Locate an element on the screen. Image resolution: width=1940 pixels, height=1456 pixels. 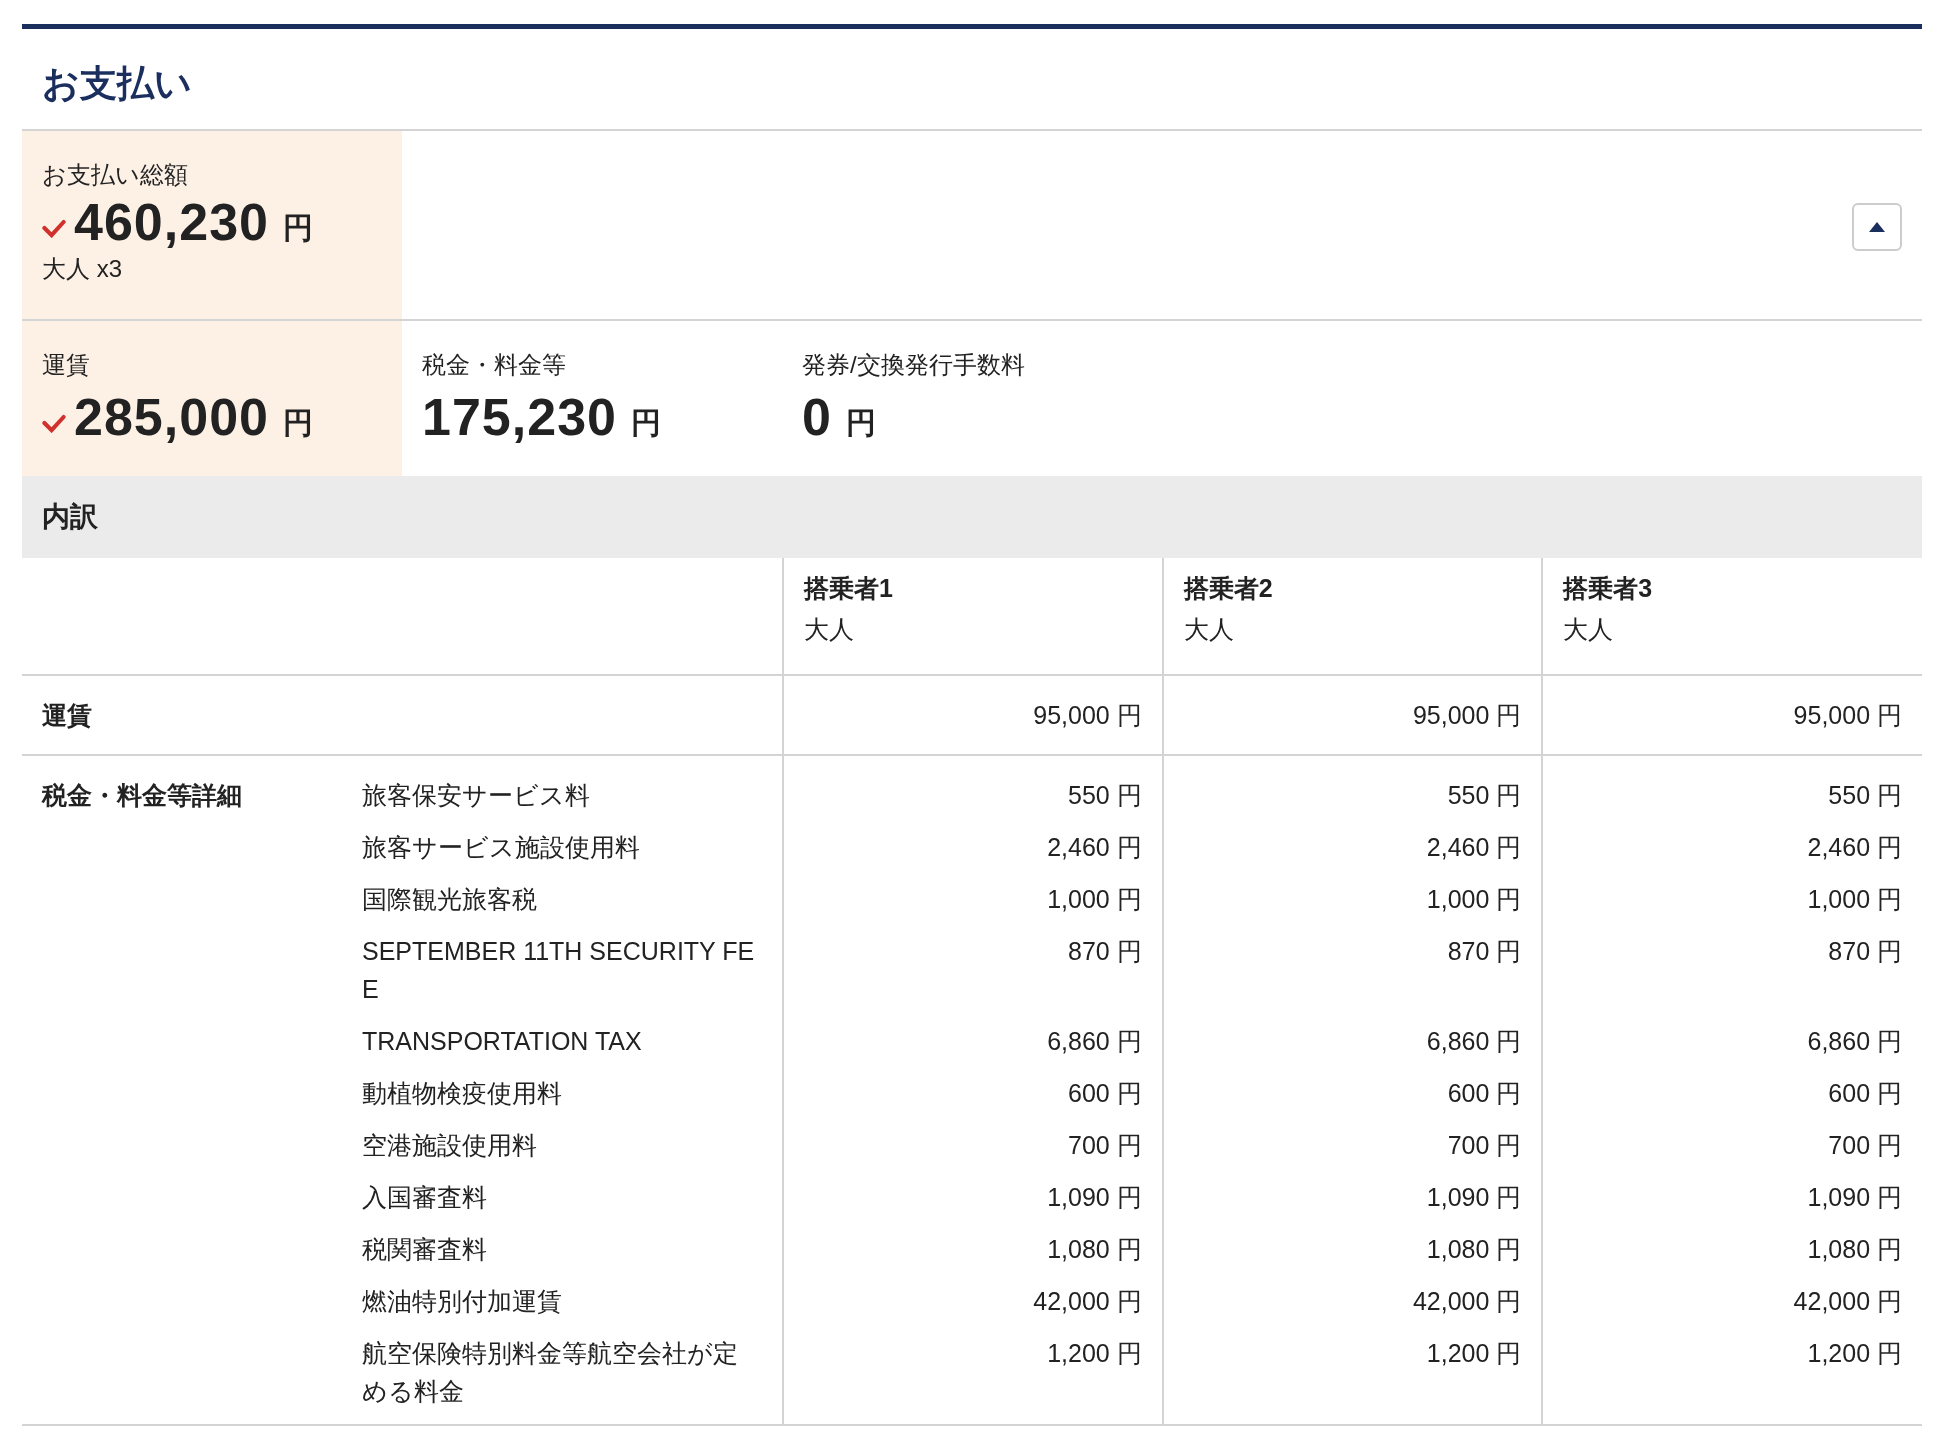
tax-name: 燃油特別付加運賃 is located at coordinates (462, 1301).